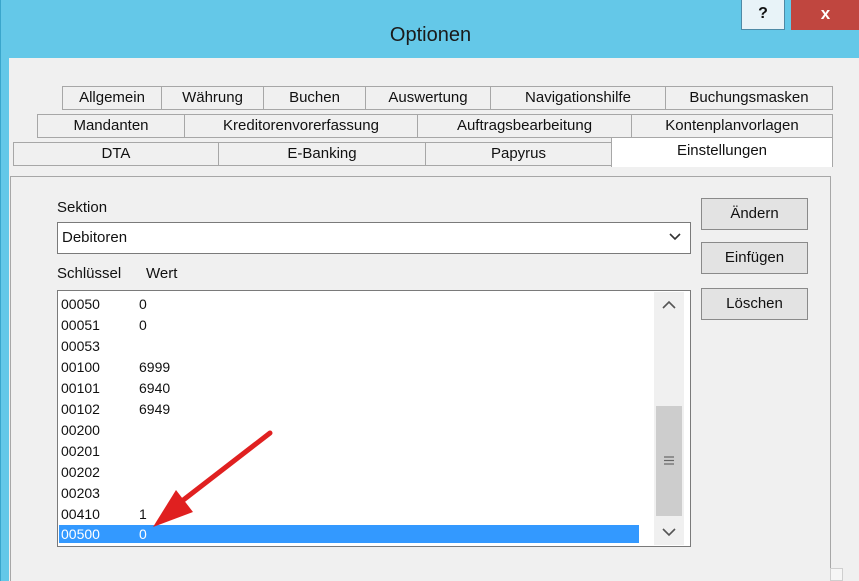 Image resolution: width=859 pixels, height=581 pixels. Describe the element at coordinates (80, 430) in the screenshot. I see `list-item-key: 00200` at that location.